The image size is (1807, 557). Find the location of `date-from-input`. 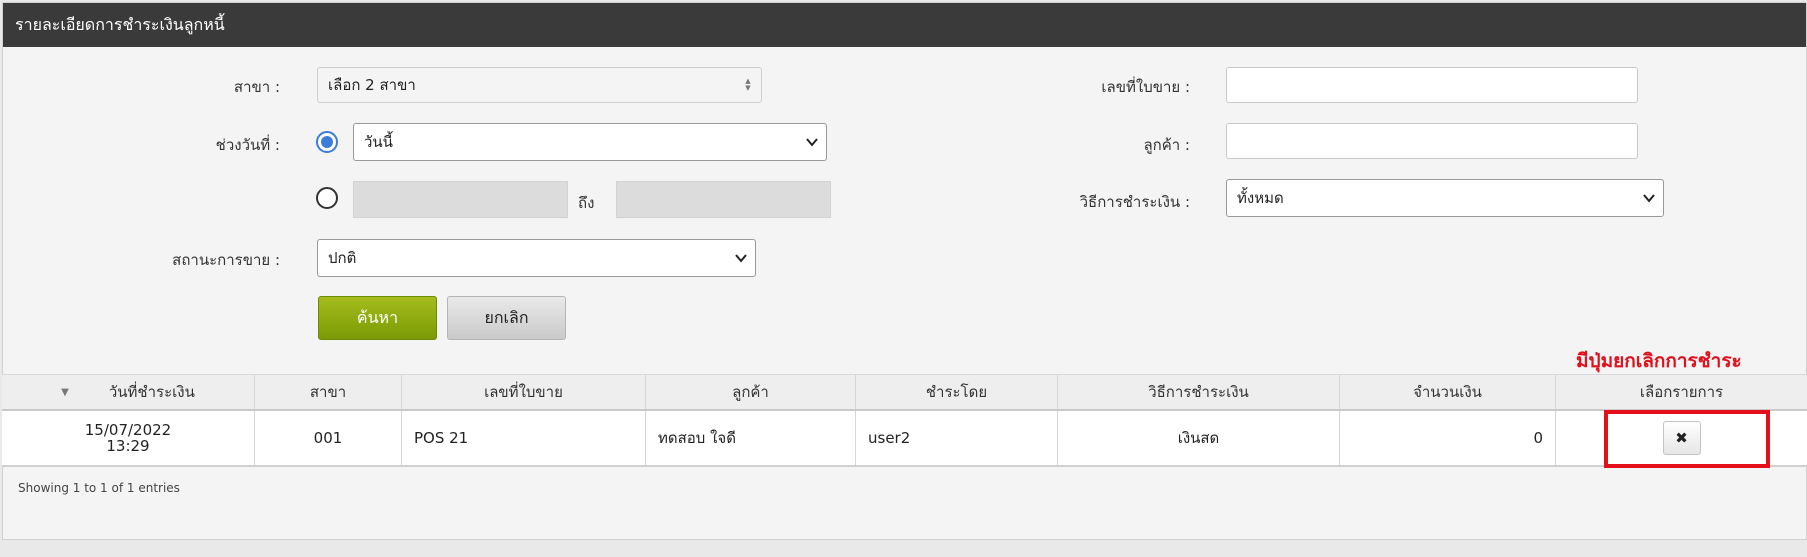

date-from-input is located at coordinates (460, 199).